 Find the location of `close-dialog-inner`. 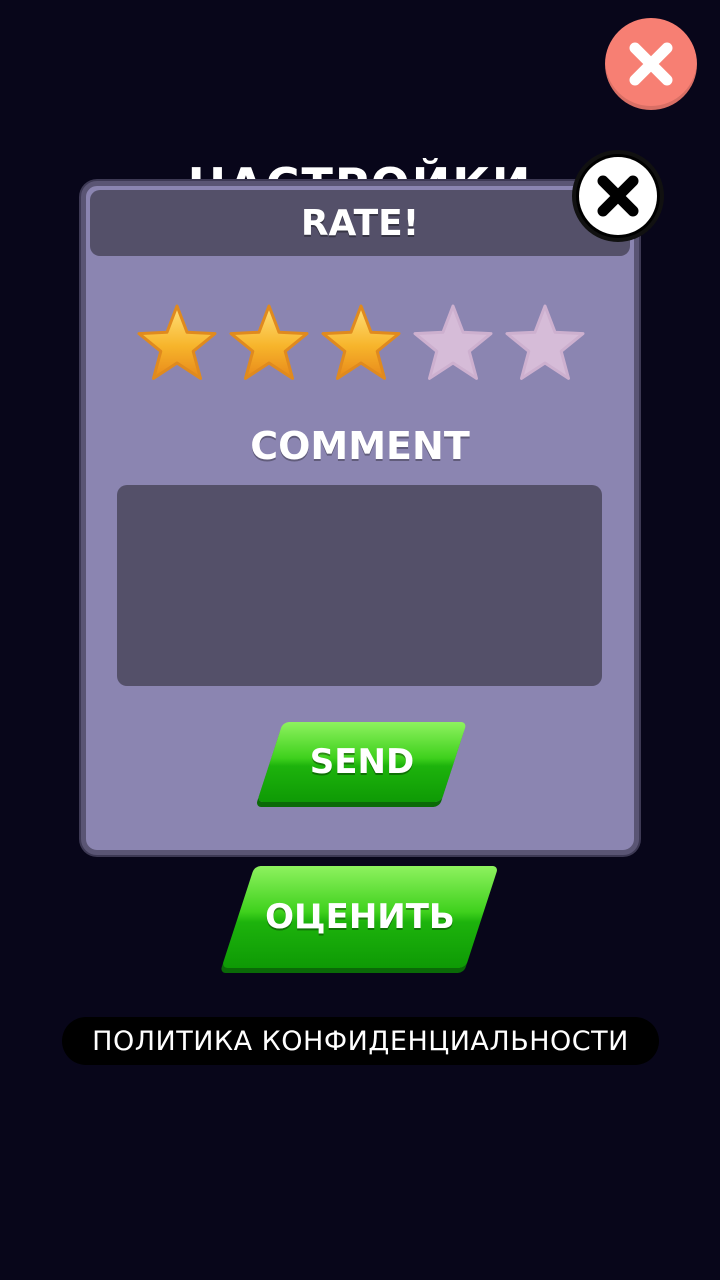

close-dialog-inner is located at coordinates (618, 196).